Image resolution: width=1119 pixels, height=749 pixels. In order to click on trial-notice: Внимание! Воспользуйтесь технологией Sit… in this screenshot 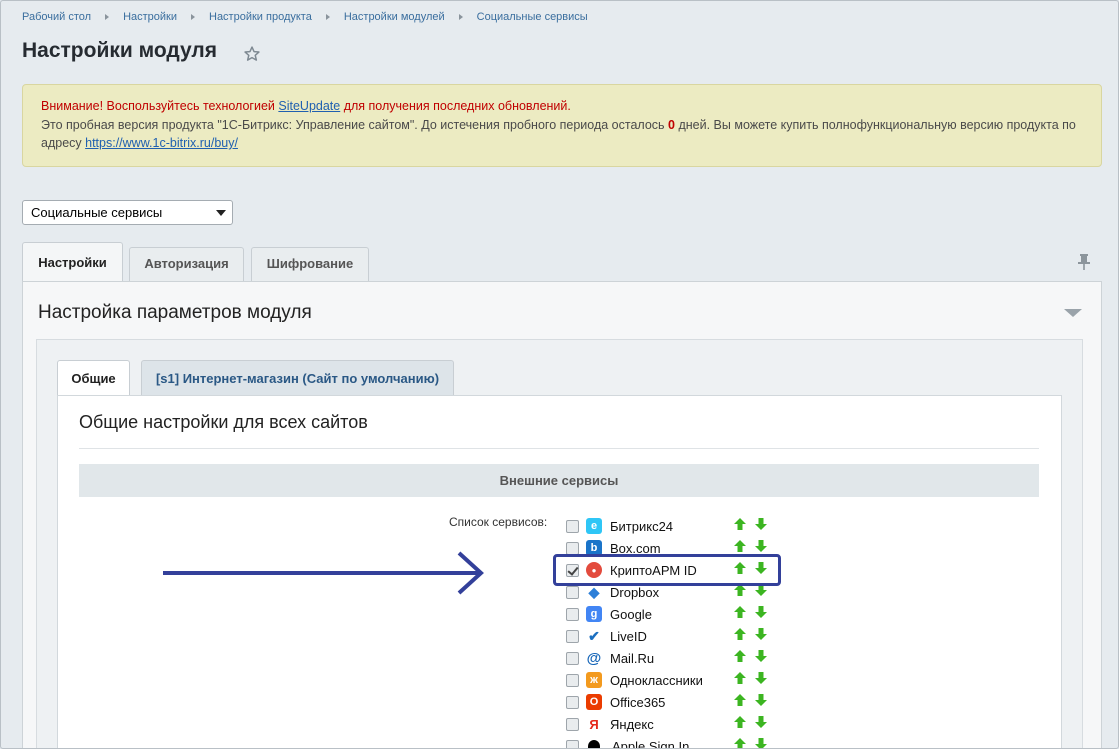, I will do `click(562, 125)`.